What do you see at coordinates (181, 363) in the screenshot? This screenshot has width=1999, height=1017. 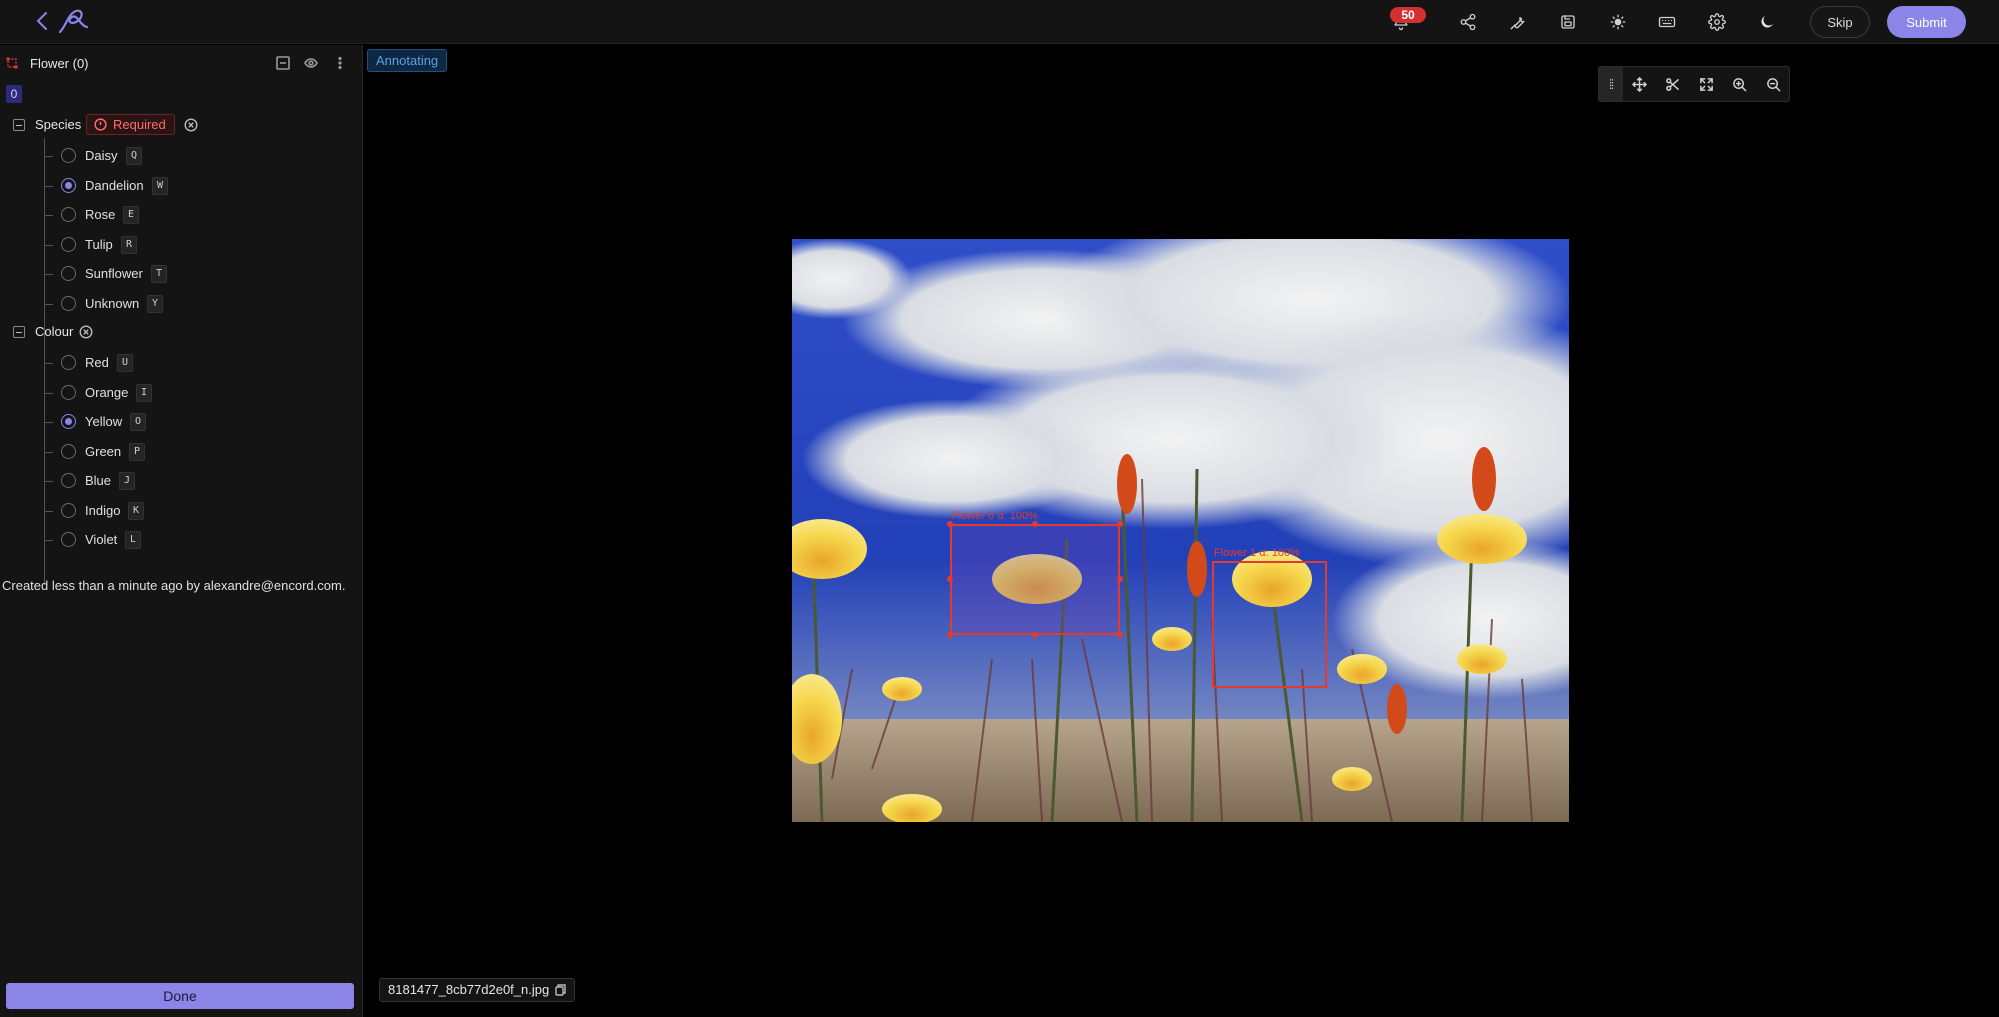 I see `radio-option: Red U` at bounding box center [181, 363].